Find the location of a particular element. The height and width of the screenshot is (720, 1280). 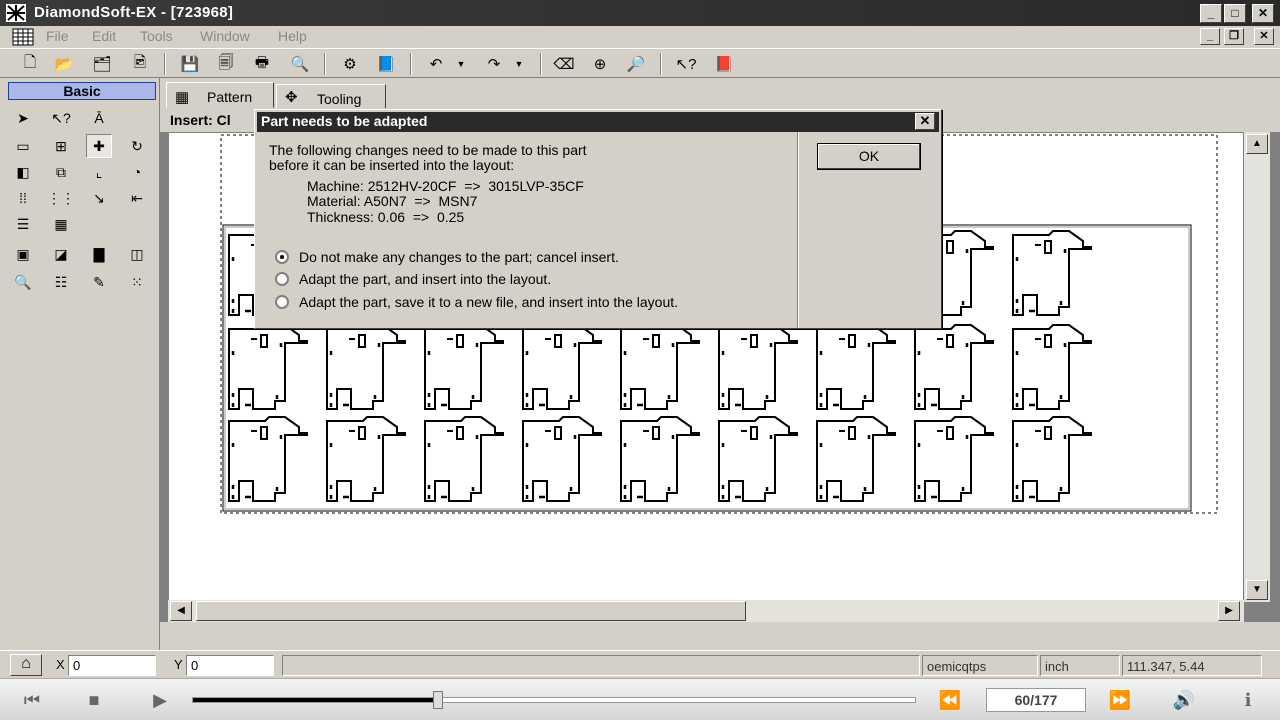

print-preview-icon: 🔍 is located at coordinates (300, 64).